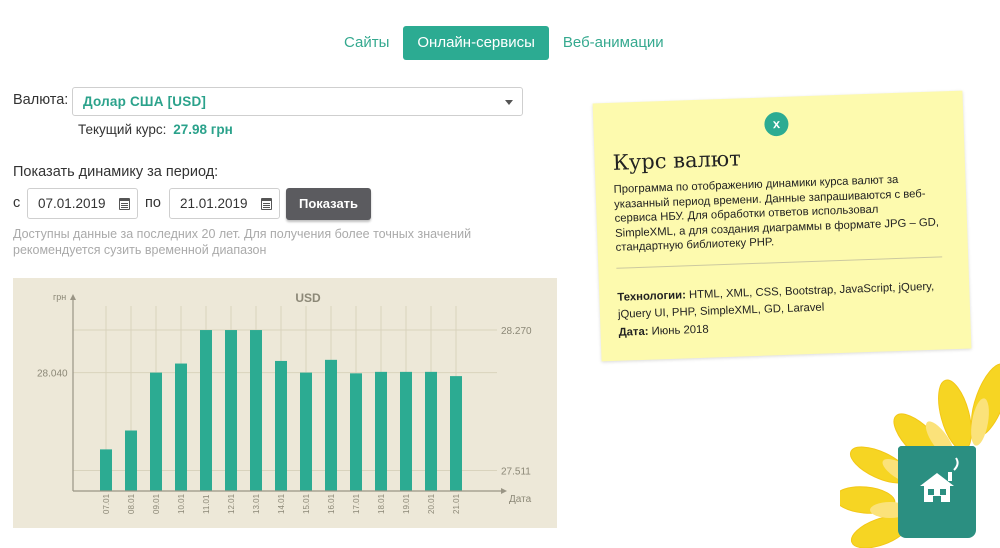 This screenshot has height=548, width=1000. Describe the element at coordinates (231, 503) in the screenshot. I see `x-tick-label: 12.01` at that location.